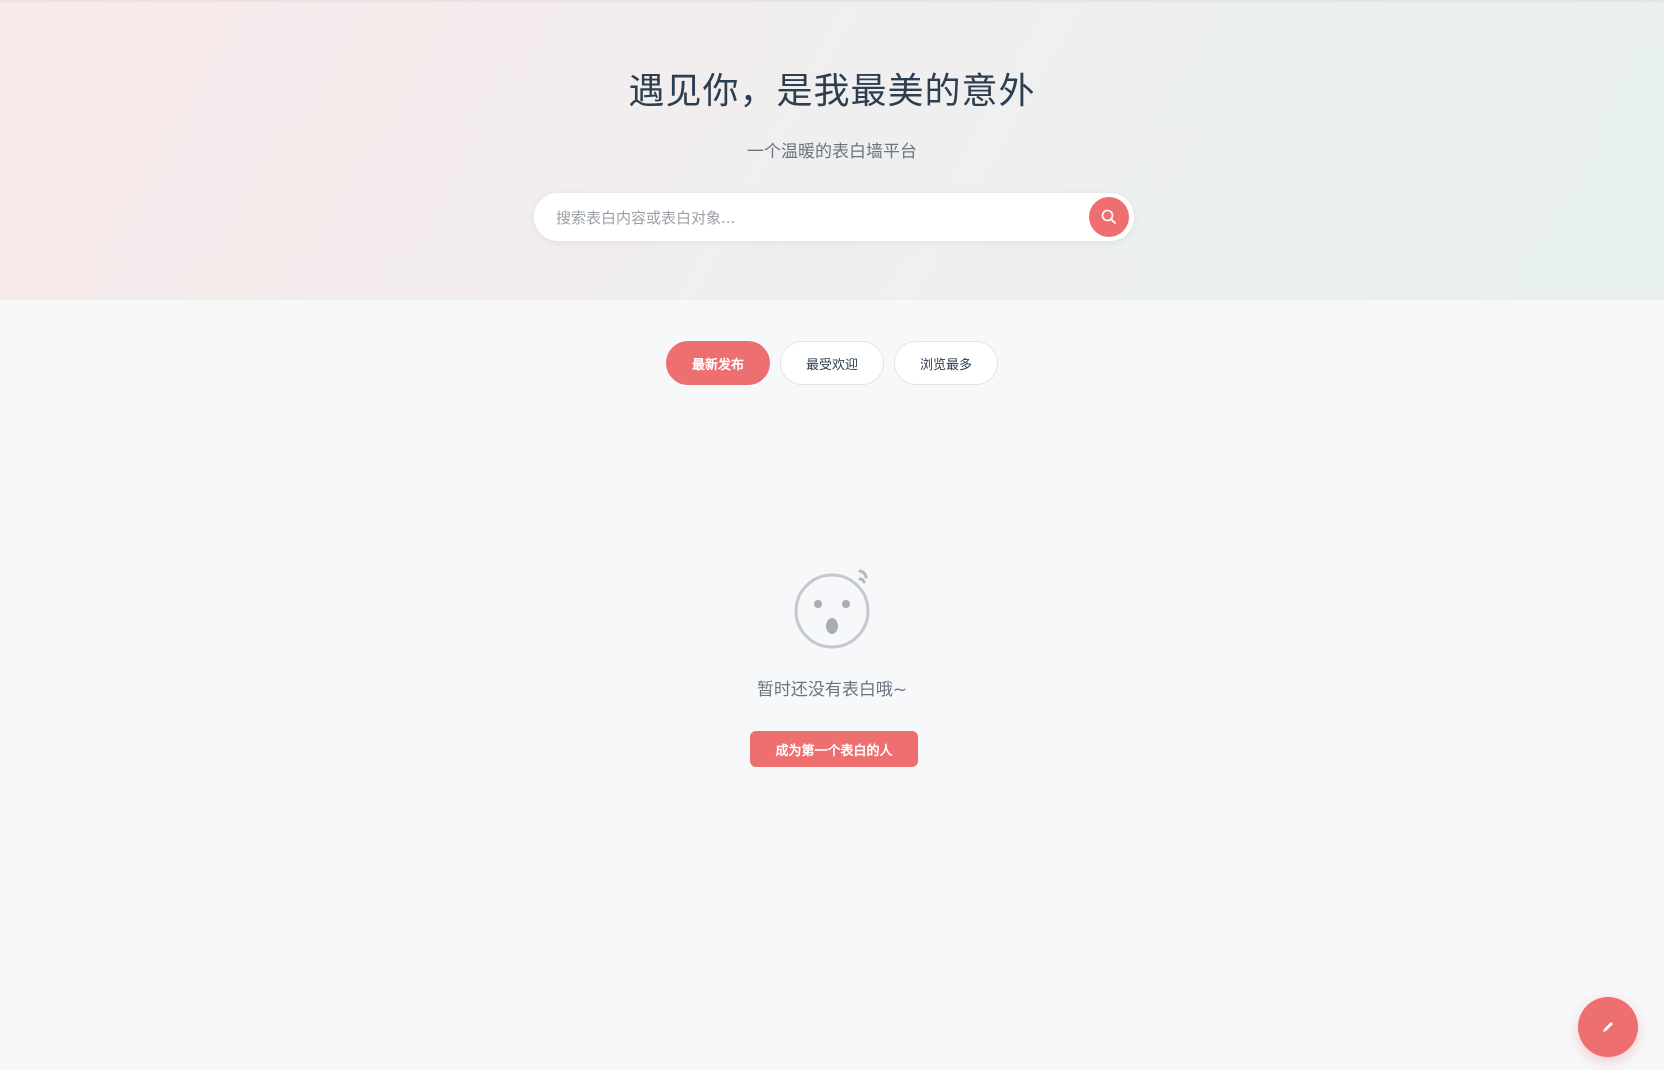  Describe the element at coordinates (832, 91) in the screenshot. I see `page-title: 遇见你，是我最美的意外` at that location.